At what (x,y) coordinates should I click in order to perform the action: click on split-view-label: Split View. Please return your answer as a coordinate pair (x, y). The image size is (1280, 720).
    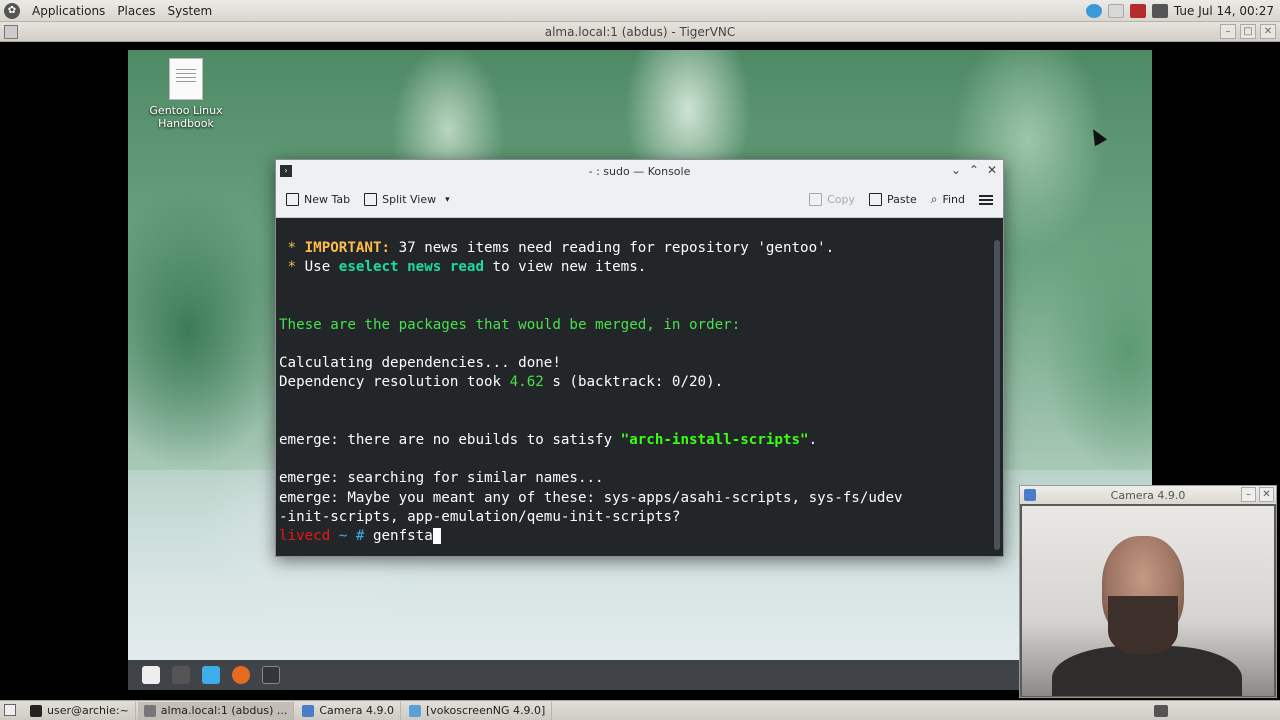
    Looking at the image, I should click on (409, 199).